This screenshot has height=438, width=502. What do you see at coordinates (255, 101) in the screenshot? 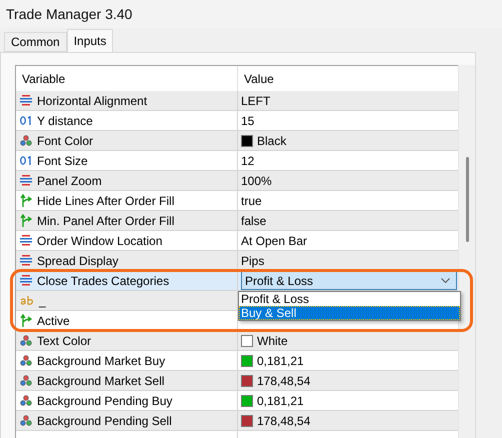
I see `value-text: LEFT` at bounding box center [255, 101].